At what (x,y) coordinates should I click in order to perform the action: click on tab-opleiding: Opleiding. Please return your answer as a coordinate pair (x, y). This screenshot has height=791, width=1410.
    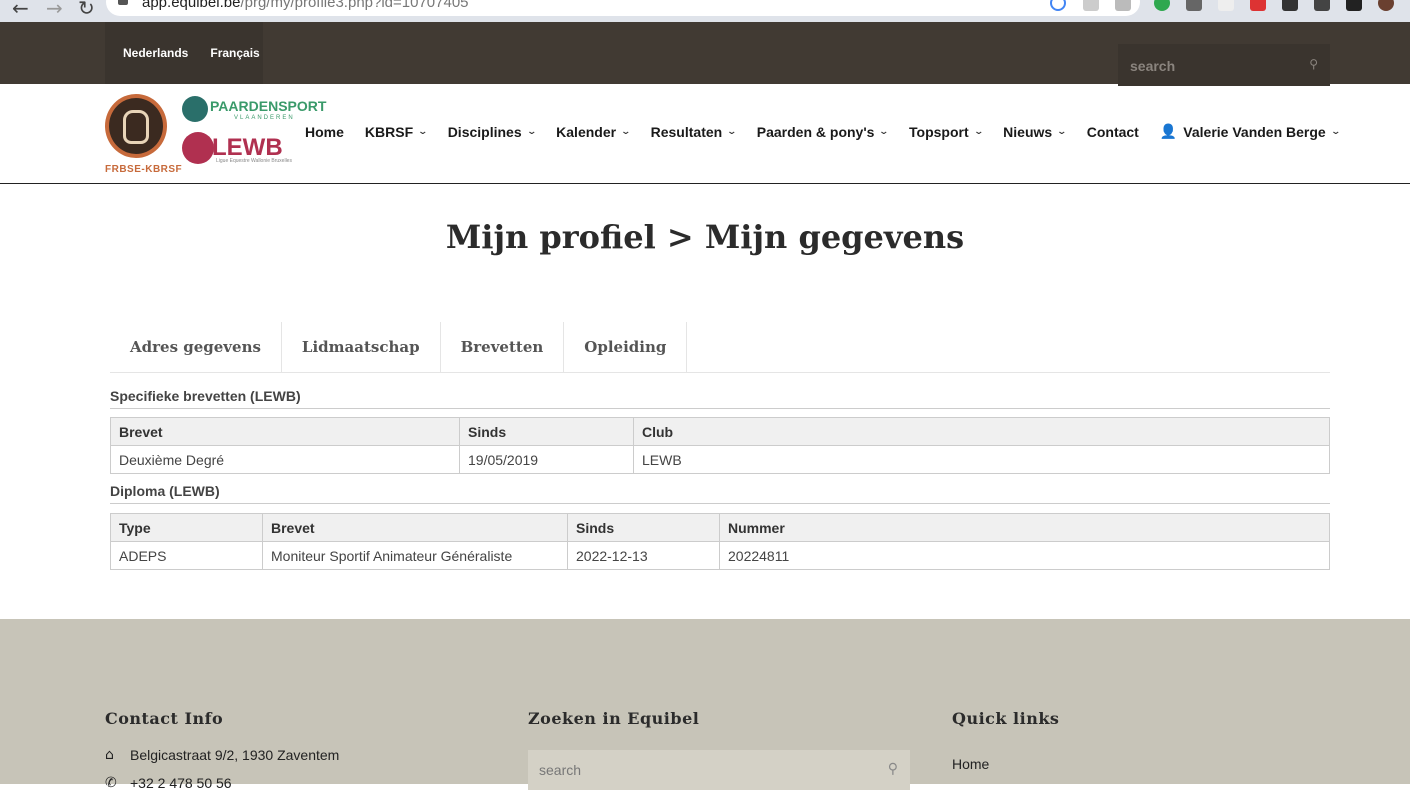
    Looking at the image, I should click on (626, 347).